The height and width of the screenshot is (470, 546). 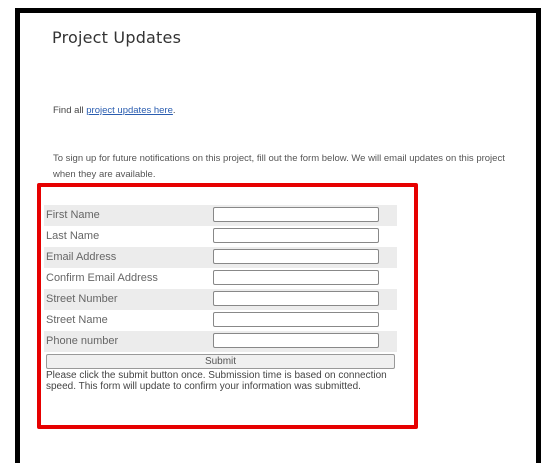 I want to click on street-number-label: Street Number, so click(x=125, y=299).